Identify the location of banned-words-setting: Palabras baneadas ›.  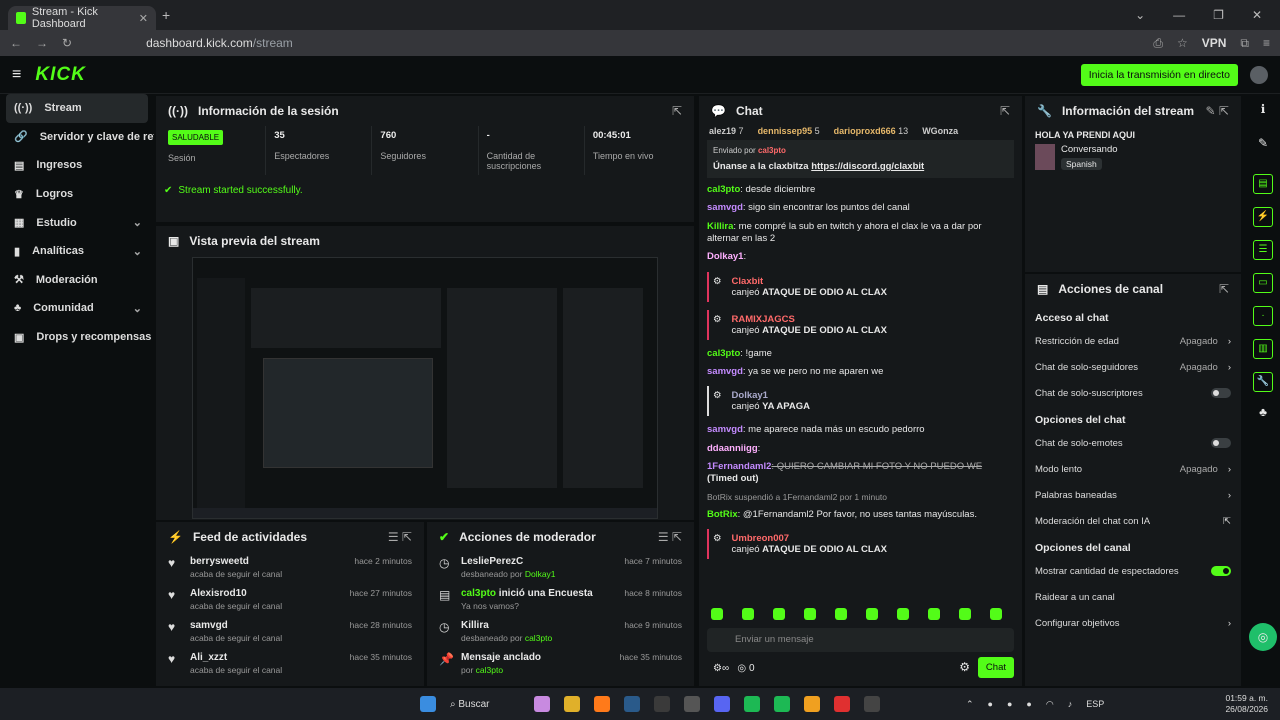
(1133, 495).